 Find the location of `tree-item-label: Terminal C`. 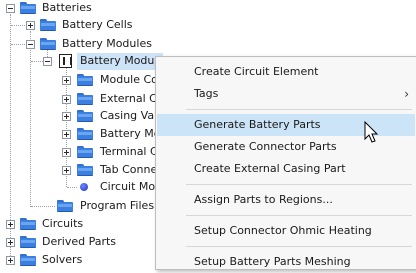

tree-item-label: Terminal C is located at coordinates (129, 151).